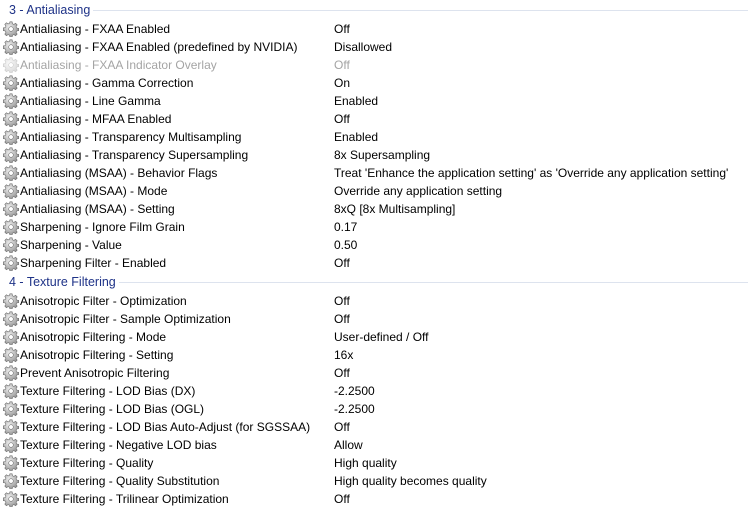 The height and width of the screenshot is (518, 748). Describe the element at coordinates (418, 191) in the screenshot. I see `setting-value: Override any application setting` at that location.